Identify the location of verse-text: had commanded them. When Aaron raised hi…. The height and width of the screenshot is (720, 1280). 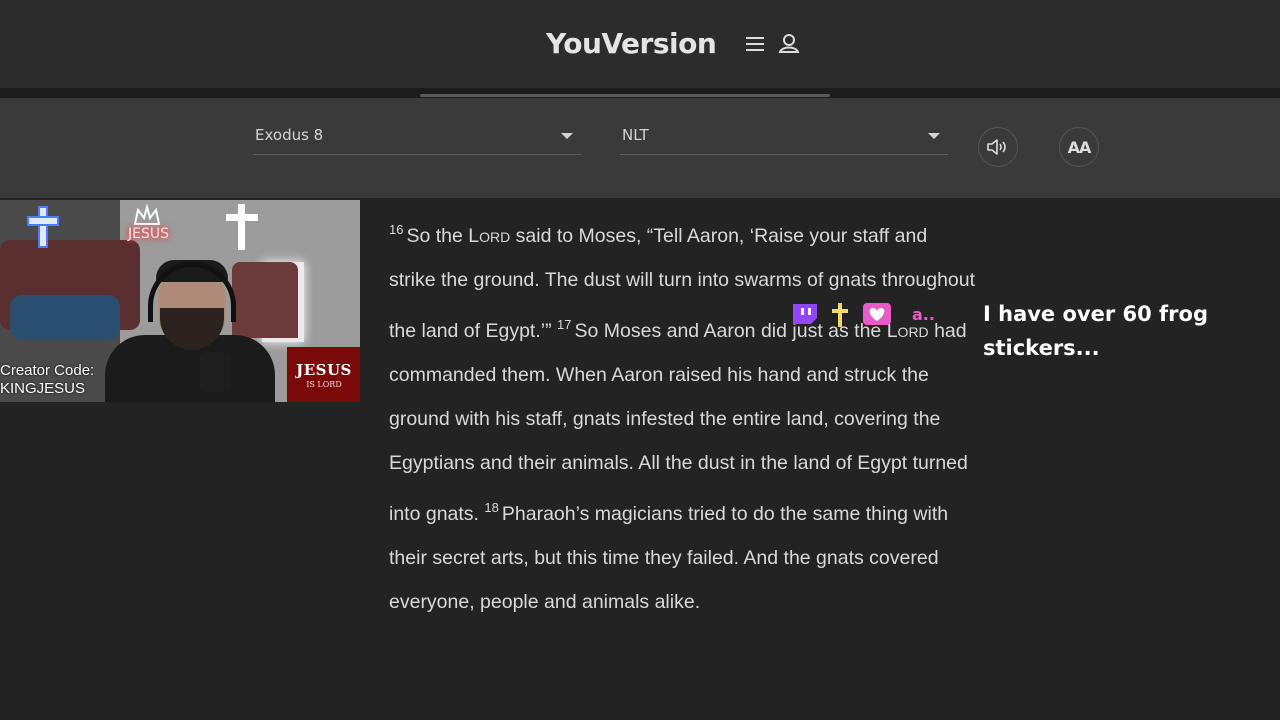
(678, 422).